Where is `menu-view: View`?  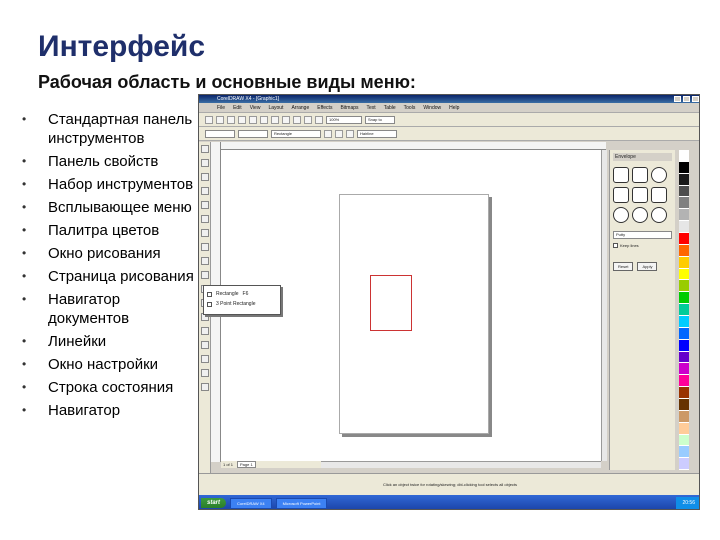
menu-view: View is located at coordinates (255, 108).